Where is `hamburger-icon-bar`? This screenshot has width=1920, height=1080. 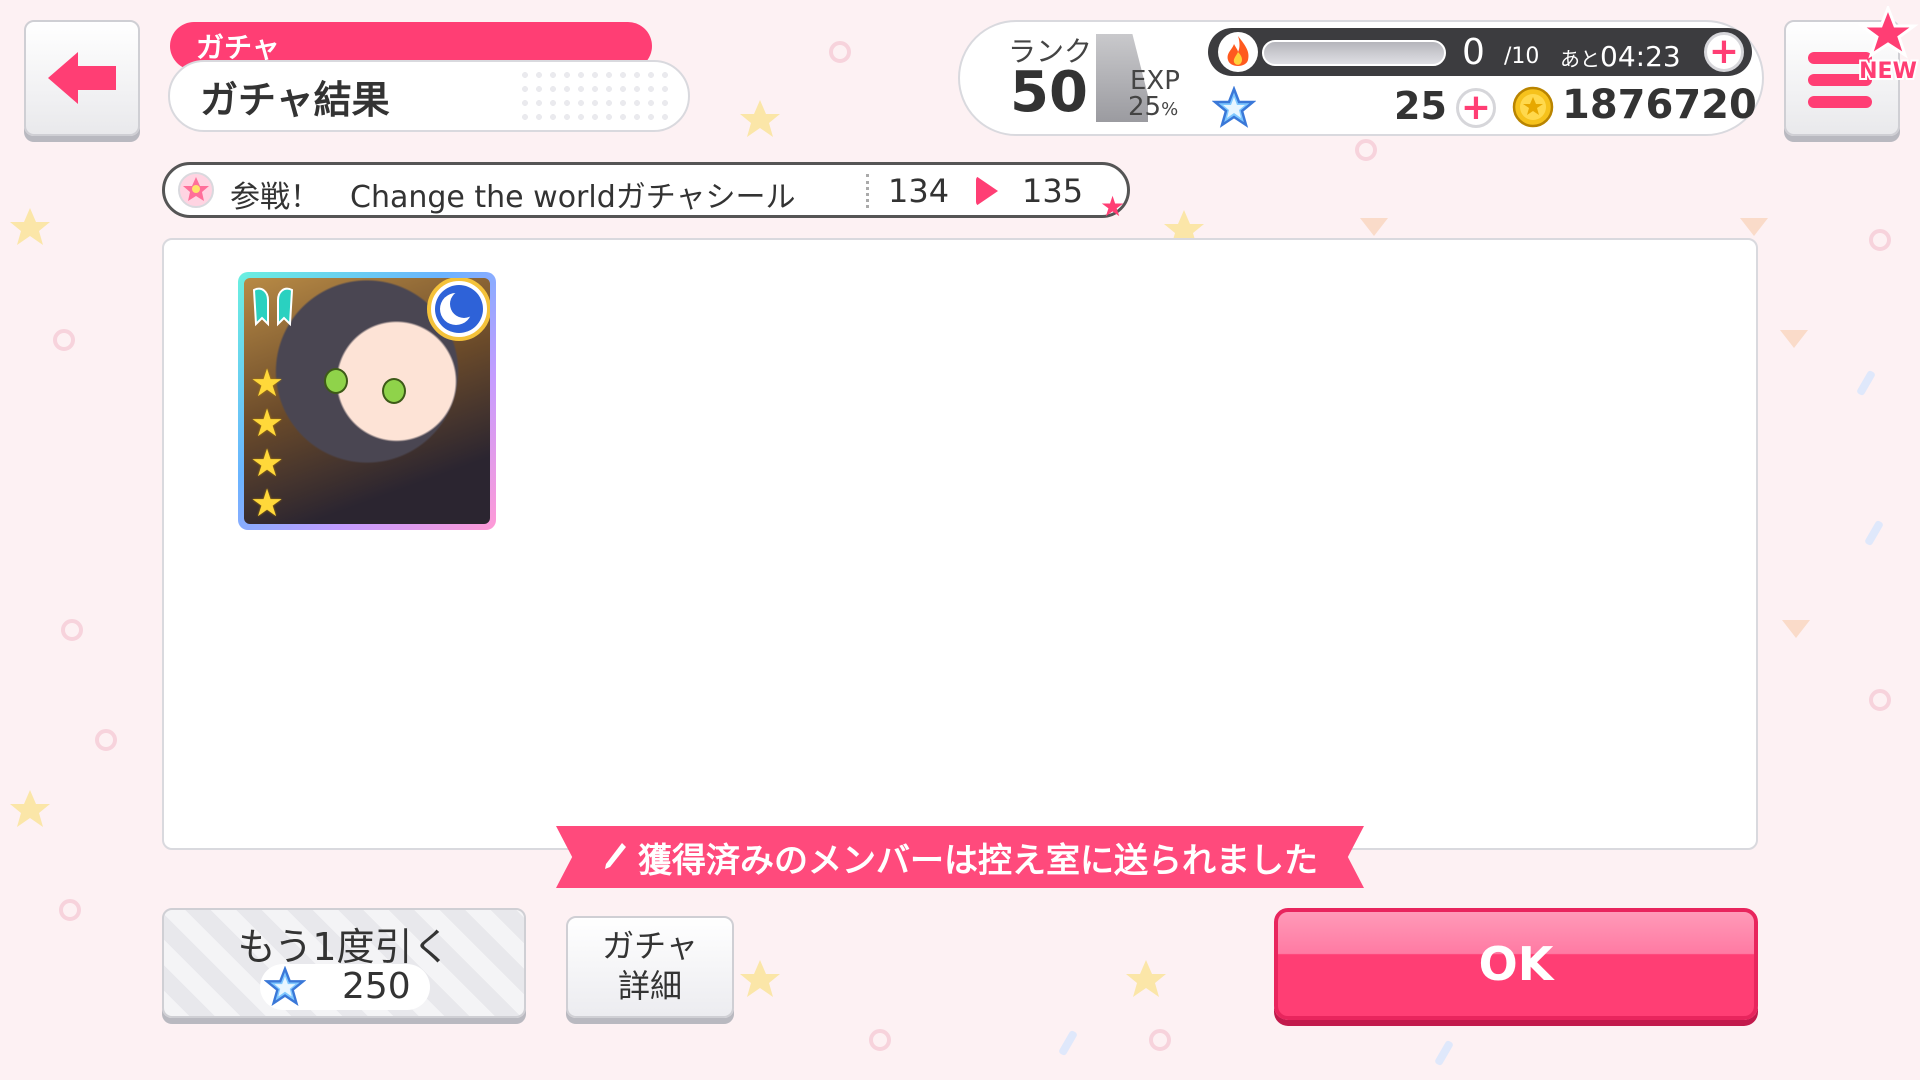
hamburger-icon-bar is located at coordinates (1840, 102).